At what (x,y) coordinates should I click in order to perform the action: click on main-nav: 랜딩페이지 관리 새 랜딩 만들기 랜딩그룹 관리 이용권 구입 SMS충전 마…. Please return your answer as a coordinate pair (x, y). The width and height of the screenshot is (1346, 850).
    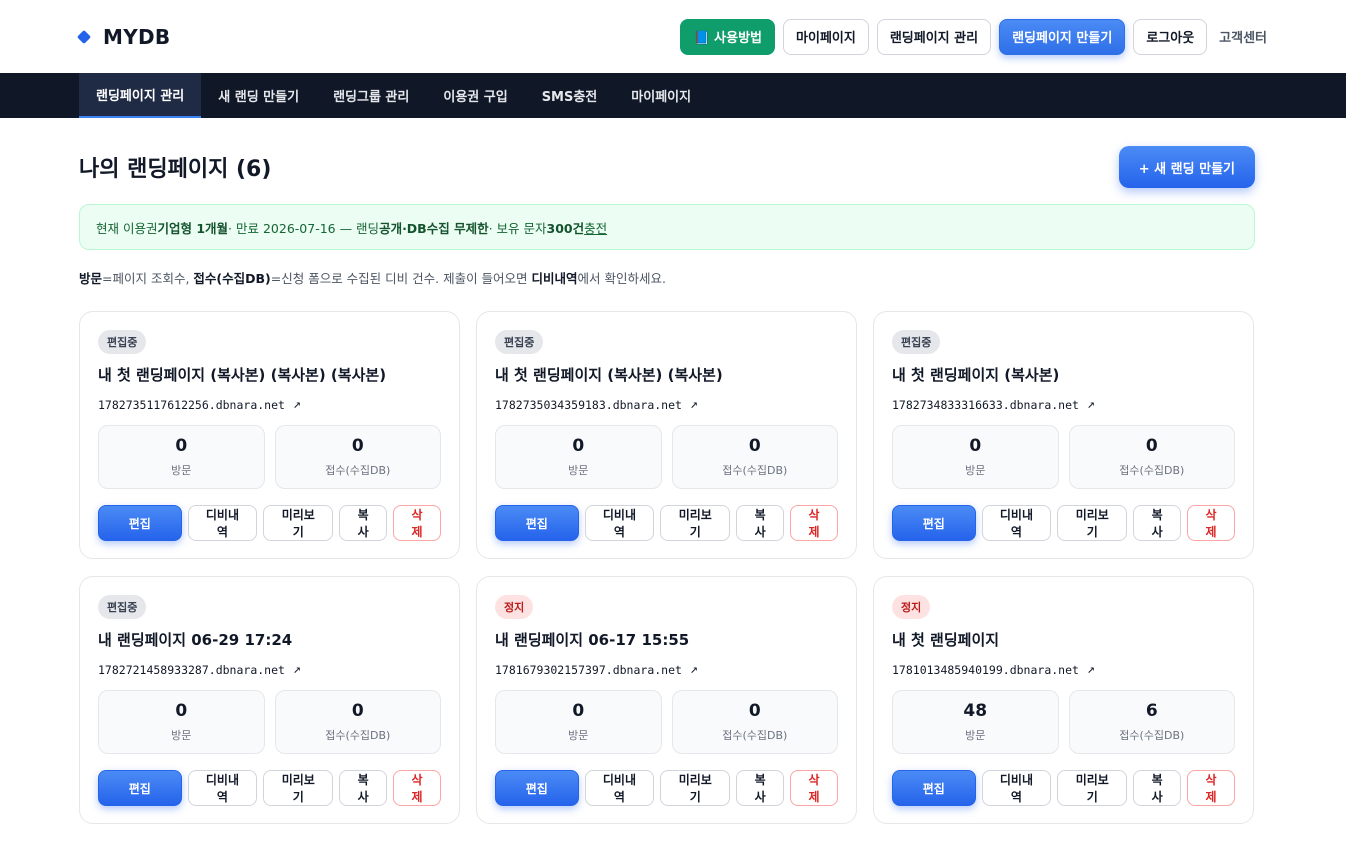
    Looking at the image, I should click on (673, 95).